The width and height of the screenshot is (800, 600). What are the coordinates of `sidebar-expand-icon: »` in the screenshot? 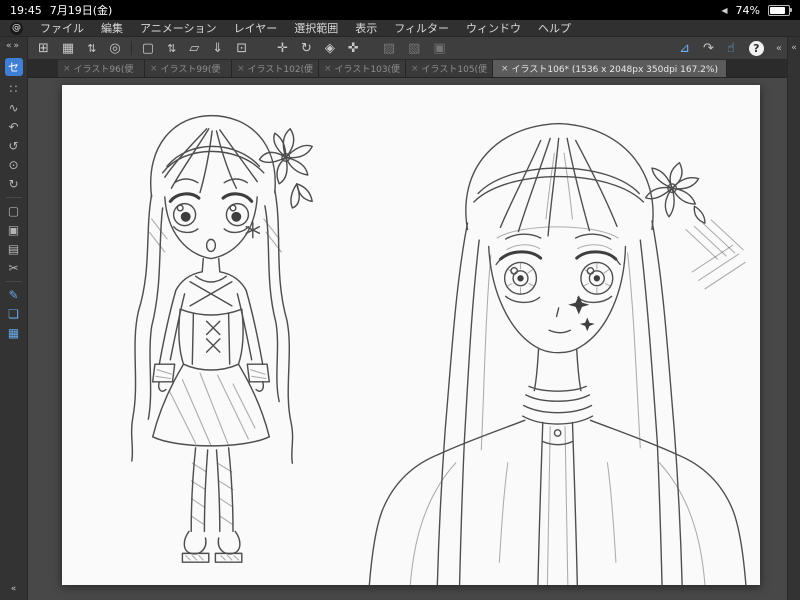 It's located at (18, 46).